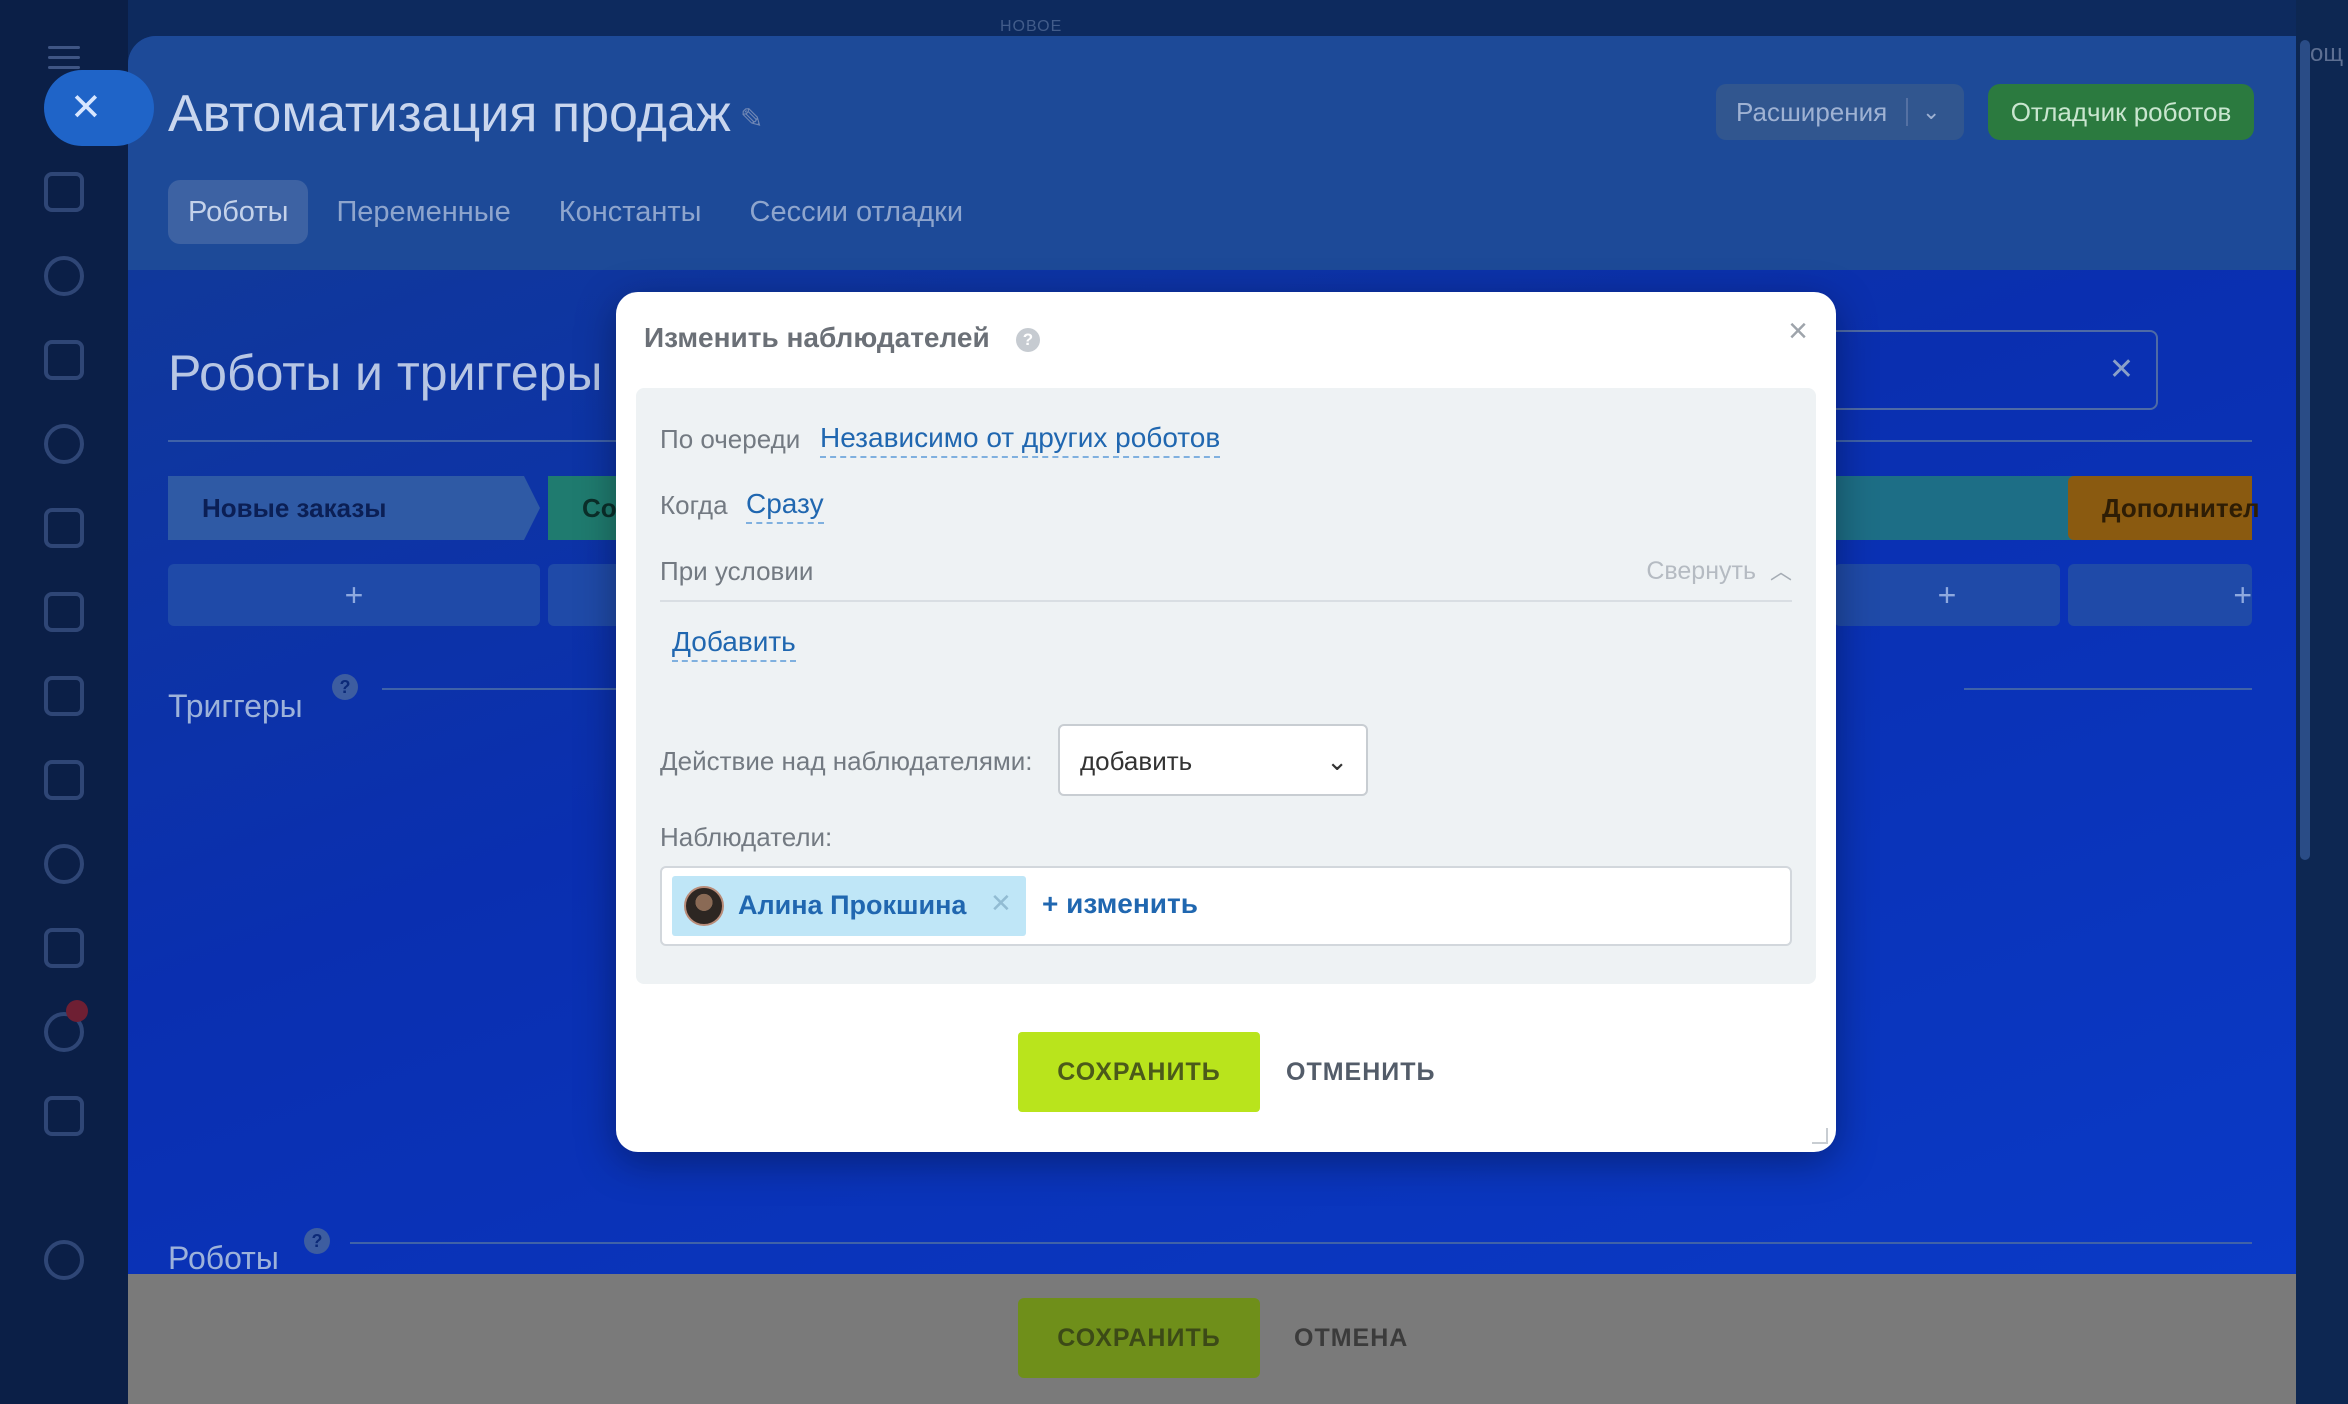  I want to click on document-icon, so click(64, 612).